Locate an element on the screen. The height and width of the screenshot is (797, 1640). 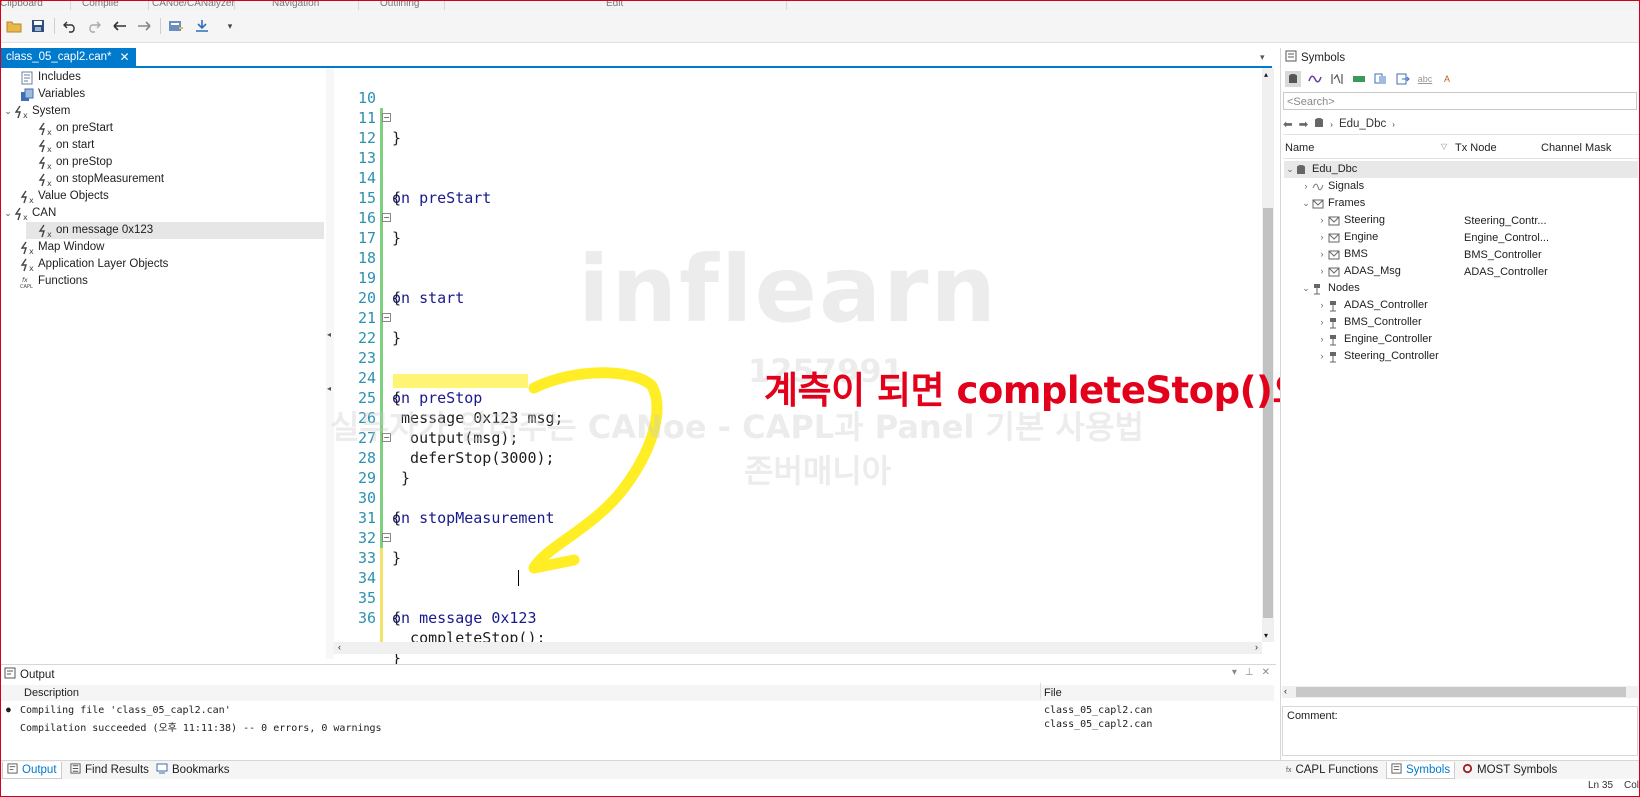
column-header-file: File is located at coordinates (1053, 693).